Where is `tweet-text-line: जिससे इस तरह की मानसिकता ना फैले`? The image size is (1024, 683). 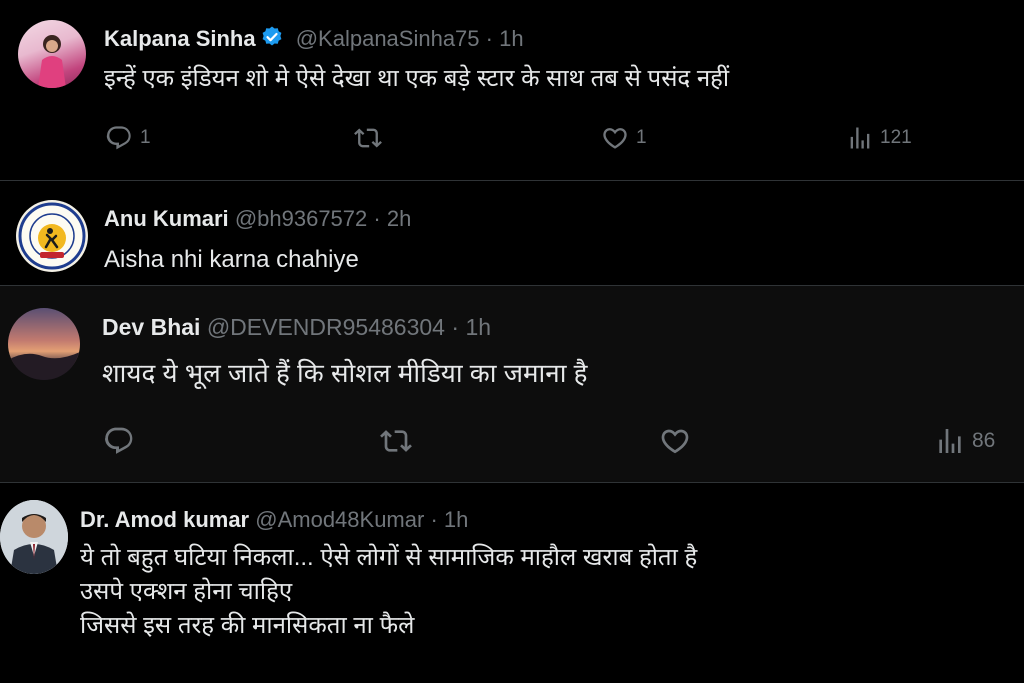 tweet-text-line: जिससे इस तरह की मानसिकता ना फैले is located at coordinates (247, 625).